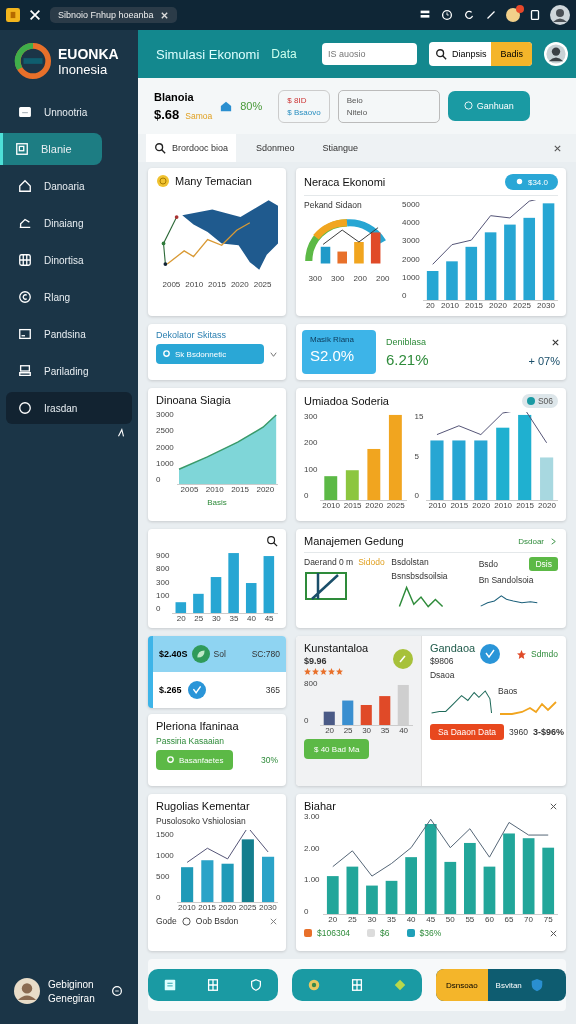 This screenshot has height=1024, width=576. I want to click on card-title: Umiadoa Soderia, so click(346, 401).